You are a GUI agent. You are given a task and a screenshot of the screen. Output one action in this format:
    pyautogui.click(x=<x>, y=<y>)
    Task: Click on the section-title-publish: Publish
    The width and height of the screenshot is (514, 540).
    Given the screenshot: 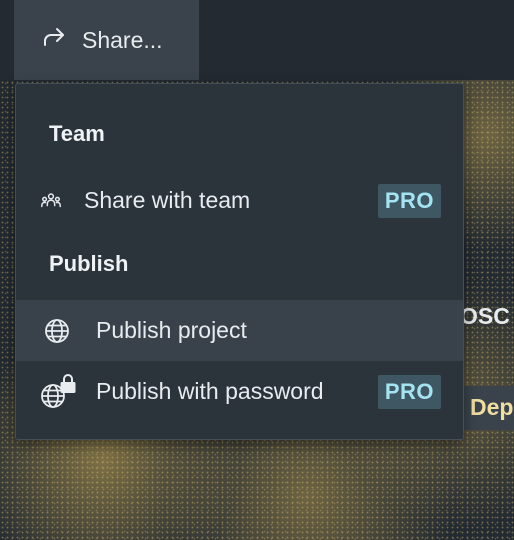 What is the action you would take?
    pyautogui.click(x=89, y=263)
    